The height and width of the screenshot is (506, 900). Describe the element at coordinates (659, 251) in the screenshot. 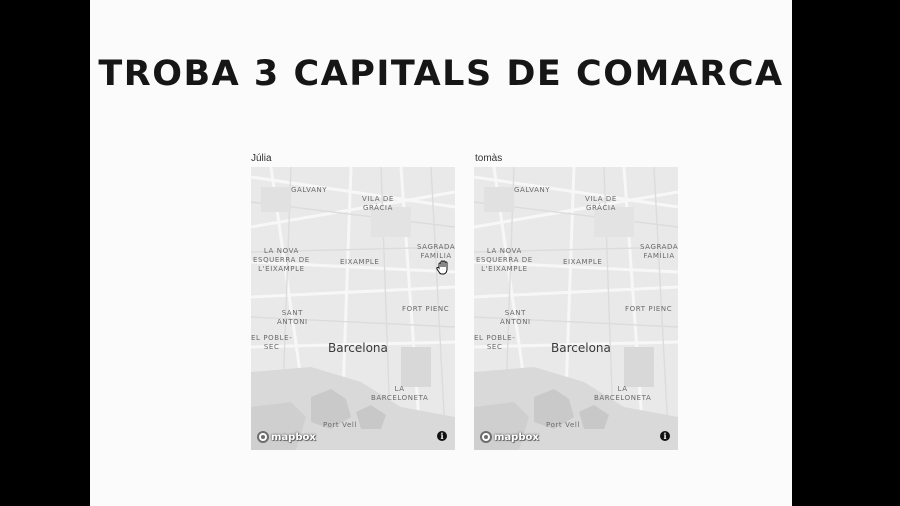

I see `label-sagrada-familia: SAGRADA FAMÍLIA` at that location.